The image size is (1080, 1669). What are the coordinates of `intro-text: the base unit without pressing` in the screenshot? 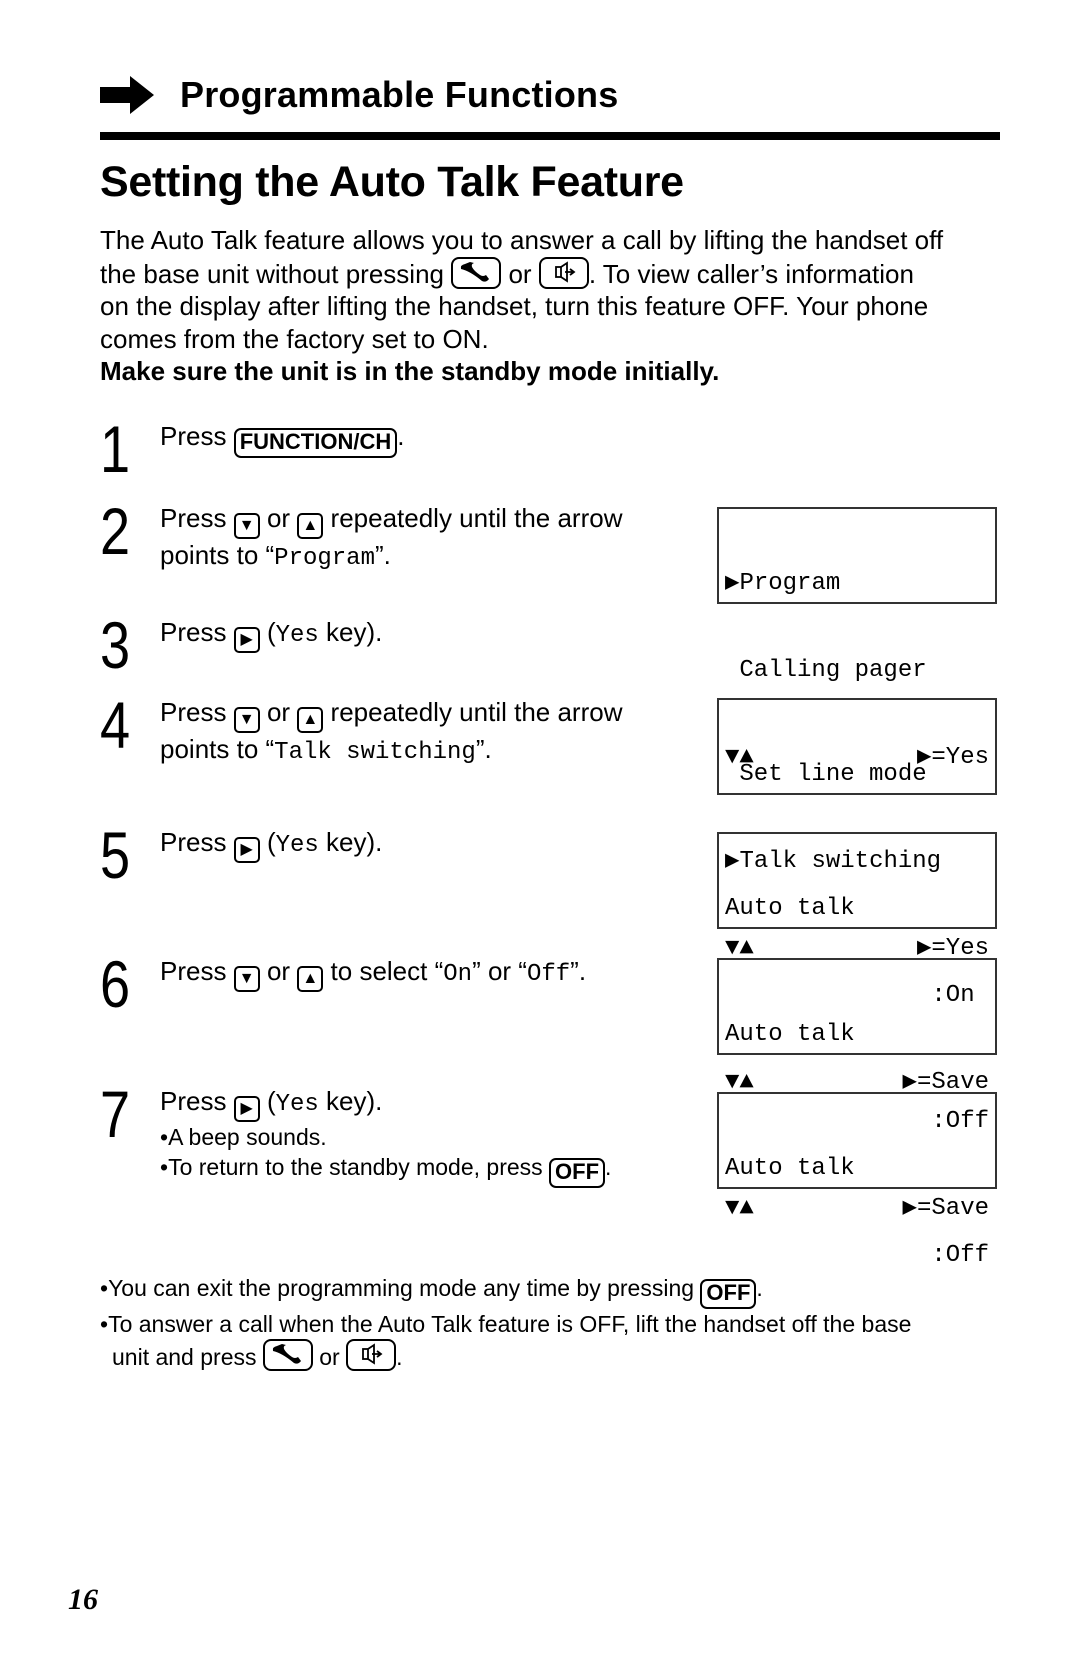 It's located at (272, 273).